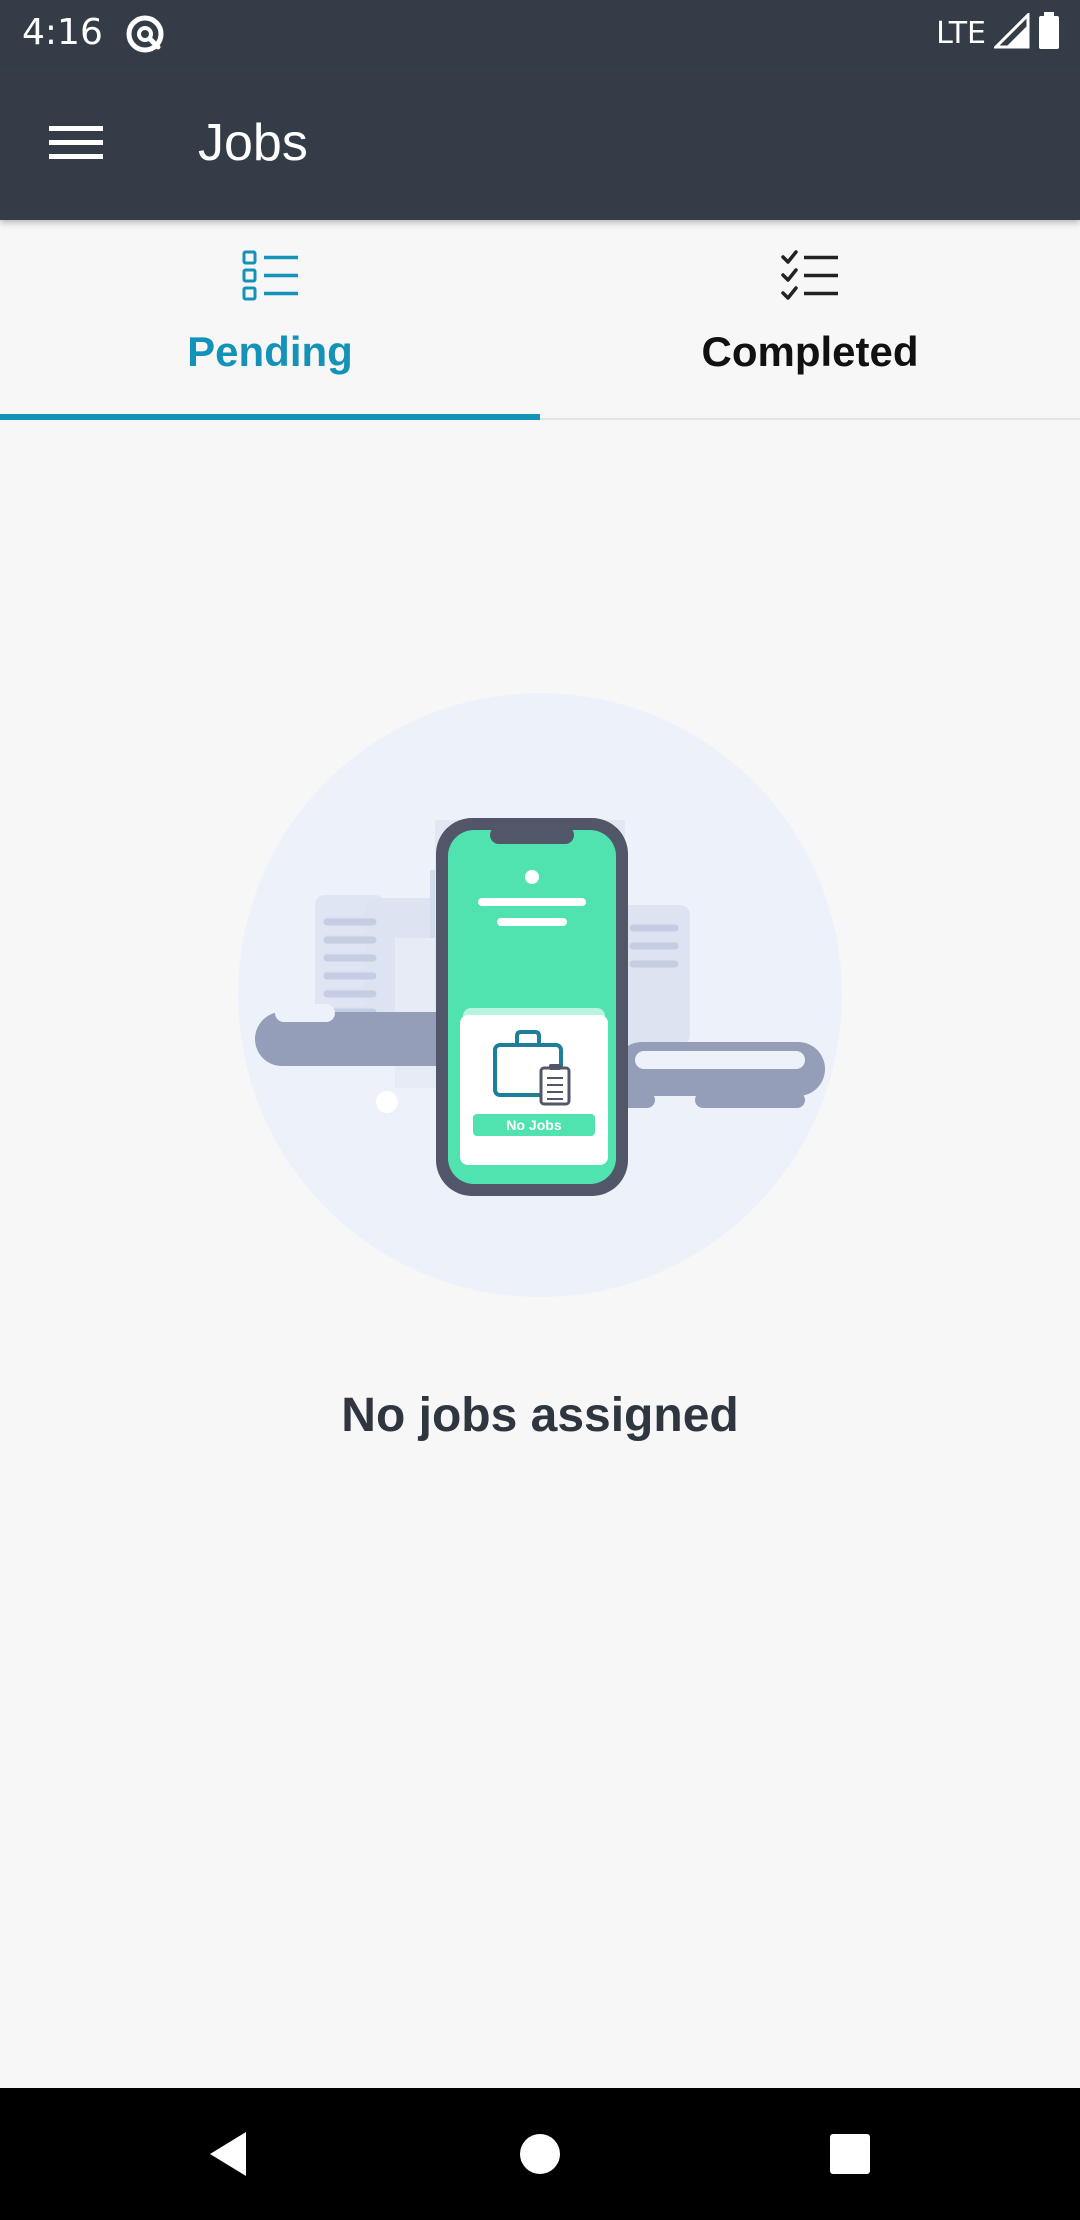 This screenshot has width=1080, height=2220. Describe the element at coordinates (270, 417) in the screenshot. I see `active-tab-indicator` at that location.